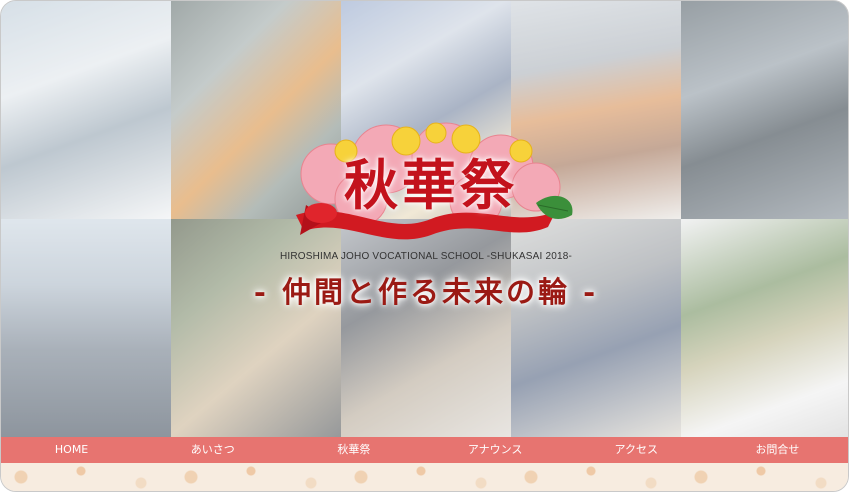  Describe the element at coordinates (764, 328) in the screenshot. I see `photo-computer-display` at that location.